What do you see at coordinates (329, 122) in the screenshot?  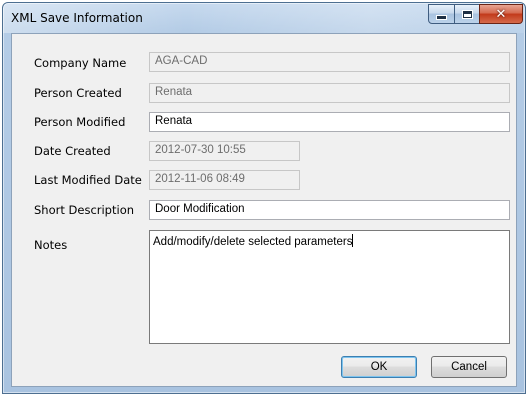 I see `person-modified-field: Renata` at bounding box center [329, 122].